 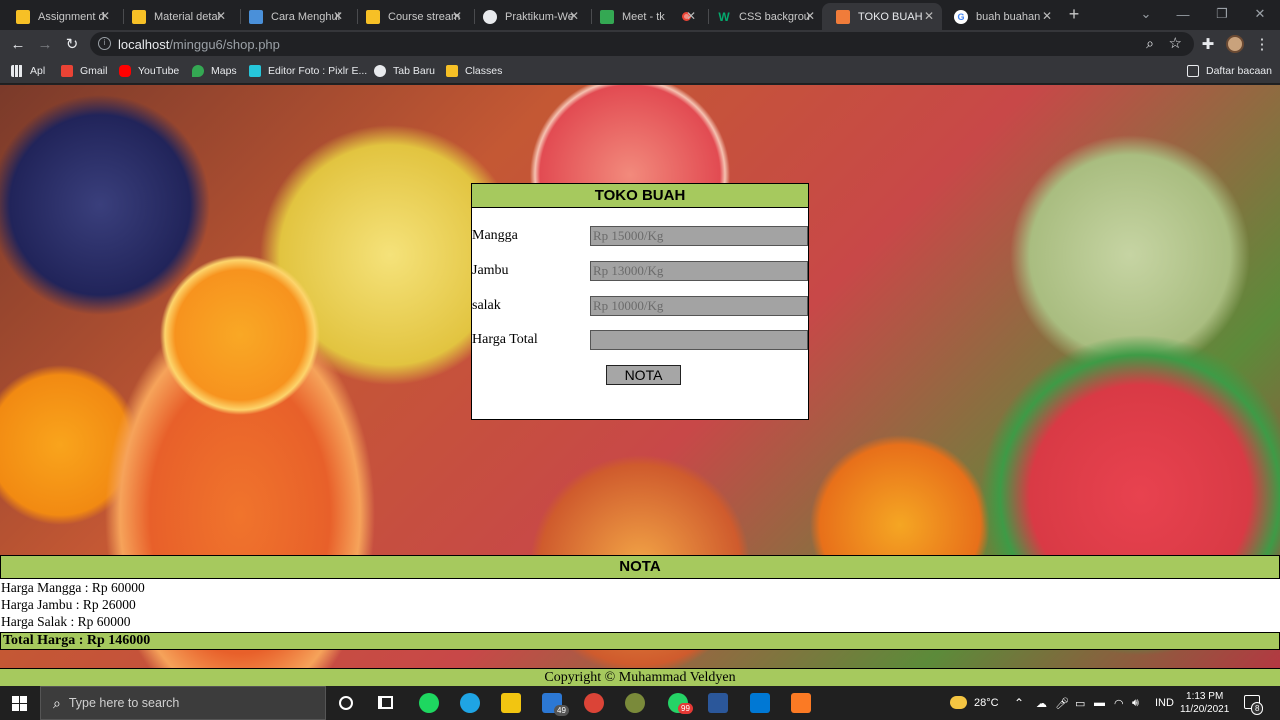 I want to click on battery-icon: ▬, so click(x=1099, y=703).